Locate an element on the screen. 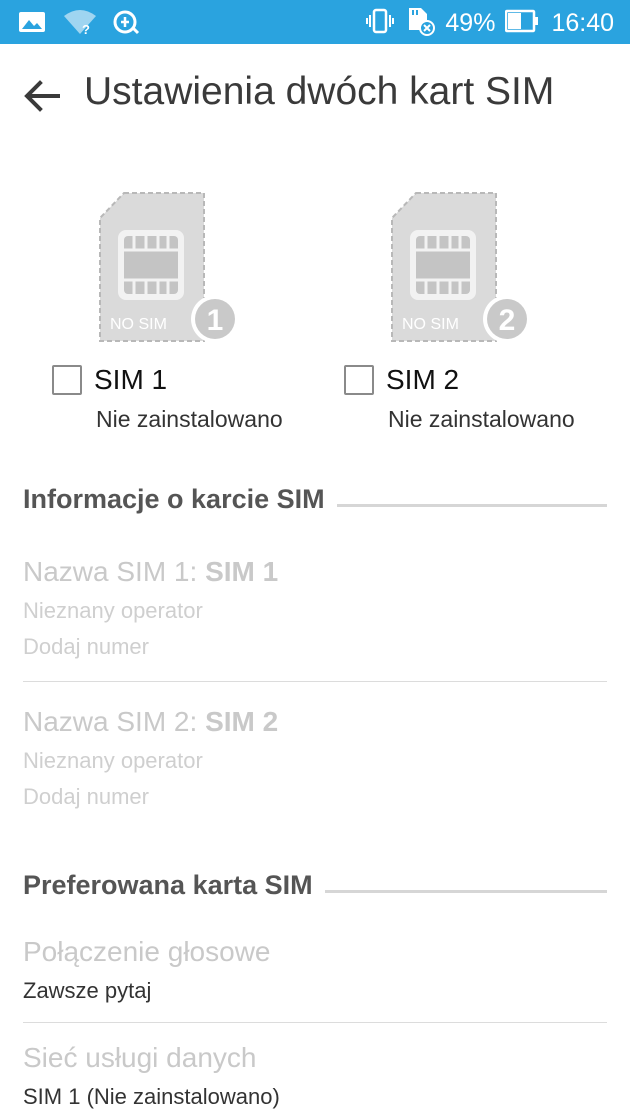 The image size is (630, 1120). sim-2-toggle: SIM 2 is located at coordinates (401, 380).